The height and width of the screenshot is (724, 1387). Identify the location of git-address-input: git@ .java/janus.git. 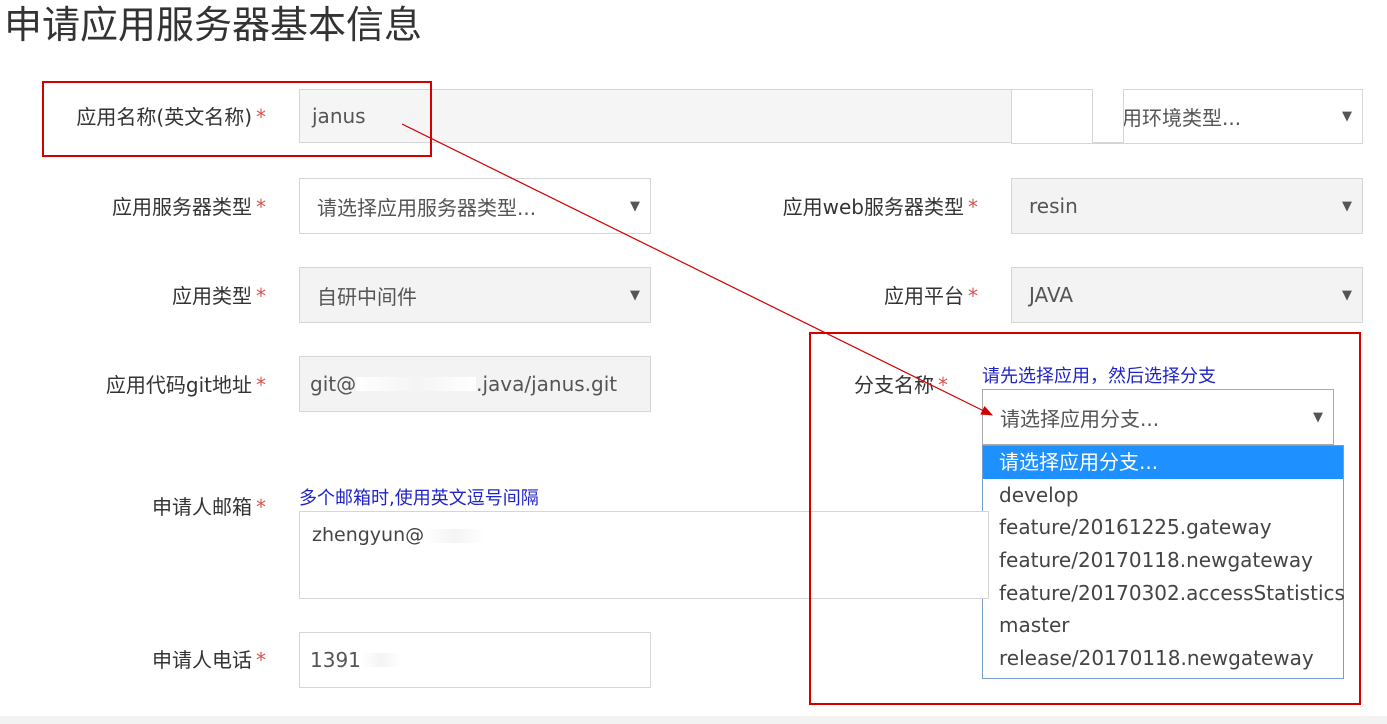
(475, 384).